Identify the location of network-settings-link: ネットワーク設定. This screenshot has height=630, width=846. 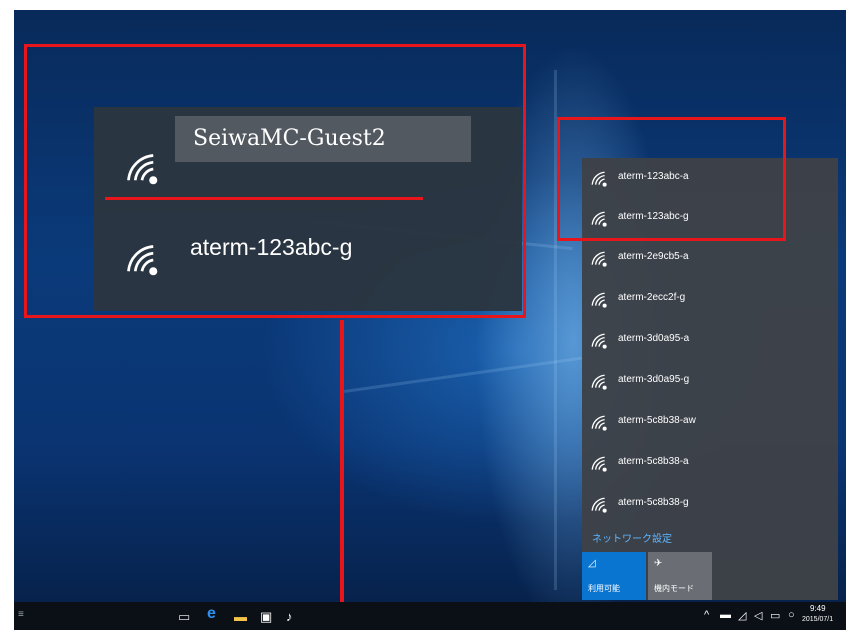
(632, 537).